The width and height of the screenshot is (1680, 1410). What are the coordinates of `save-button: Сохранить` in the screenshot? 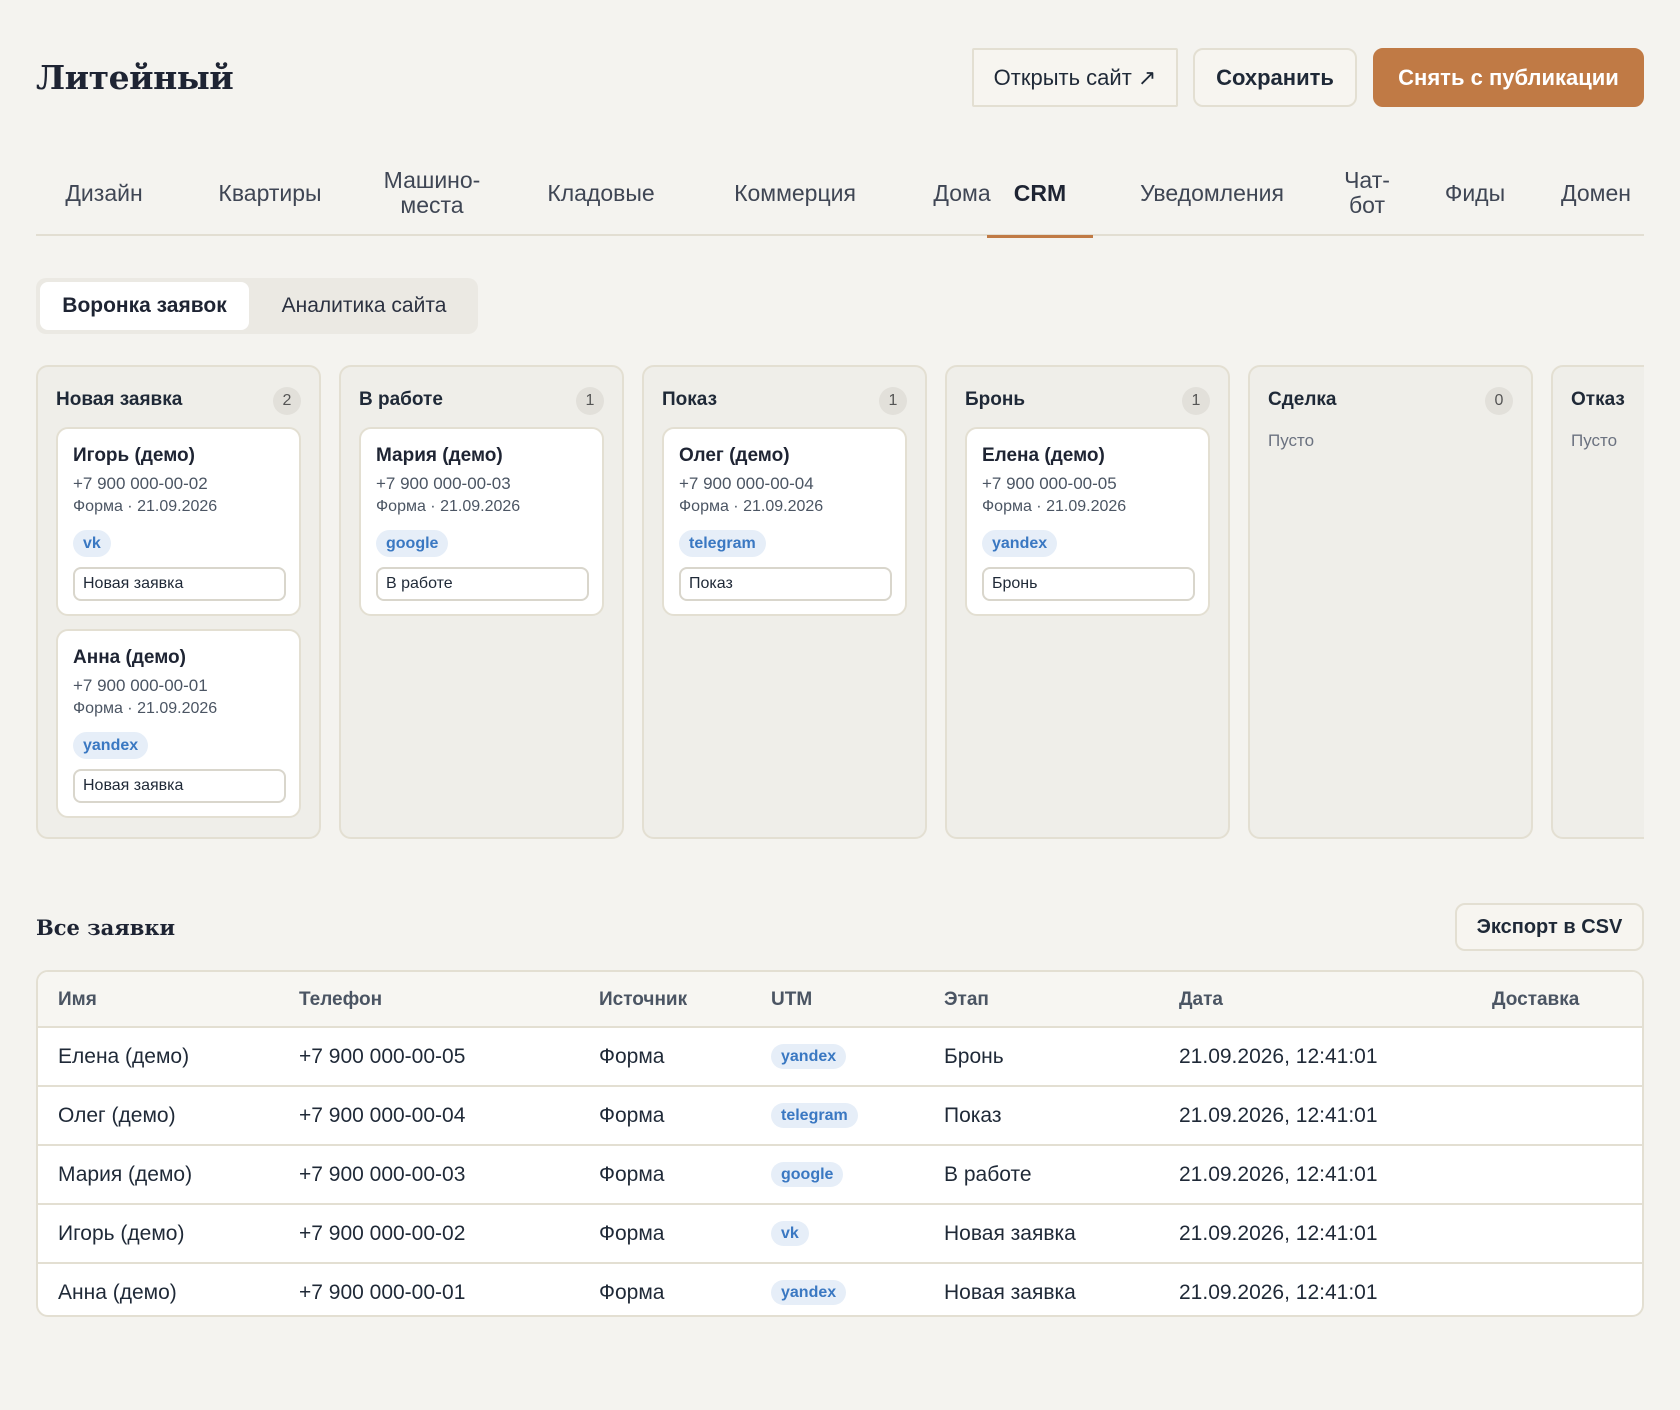 It's located at (1275, 77).